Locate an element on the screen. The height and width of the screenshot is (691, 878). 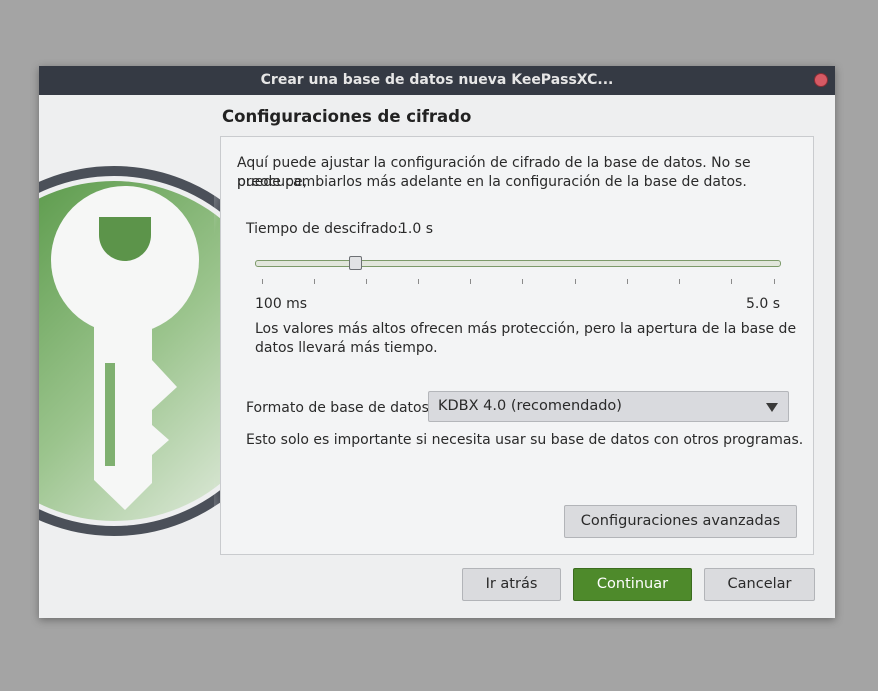
advanced-settings-button: Configuraciones avanzadas is located at coordinates (680, 521).